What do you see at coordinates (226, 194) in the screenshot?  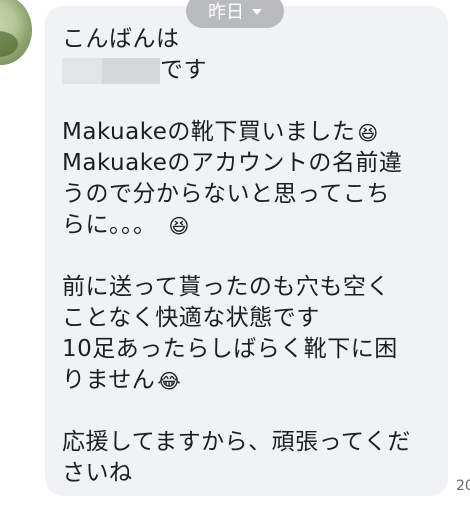 I see `message-line: うので分からないと思ってこち` at bounding box center [226, 194].